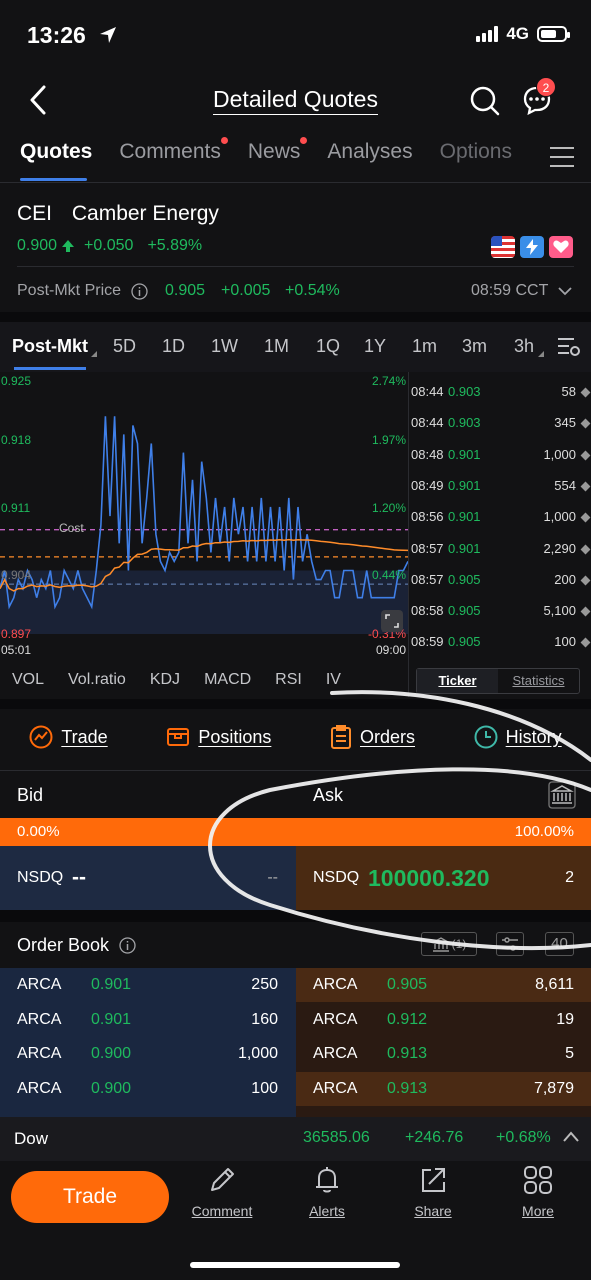 Image resolution: width=591 pixels, height=1280 pixels. Describe the element at coordinates (328, 346) in the screenshot. I see `range-1q: 1Q` at that location.